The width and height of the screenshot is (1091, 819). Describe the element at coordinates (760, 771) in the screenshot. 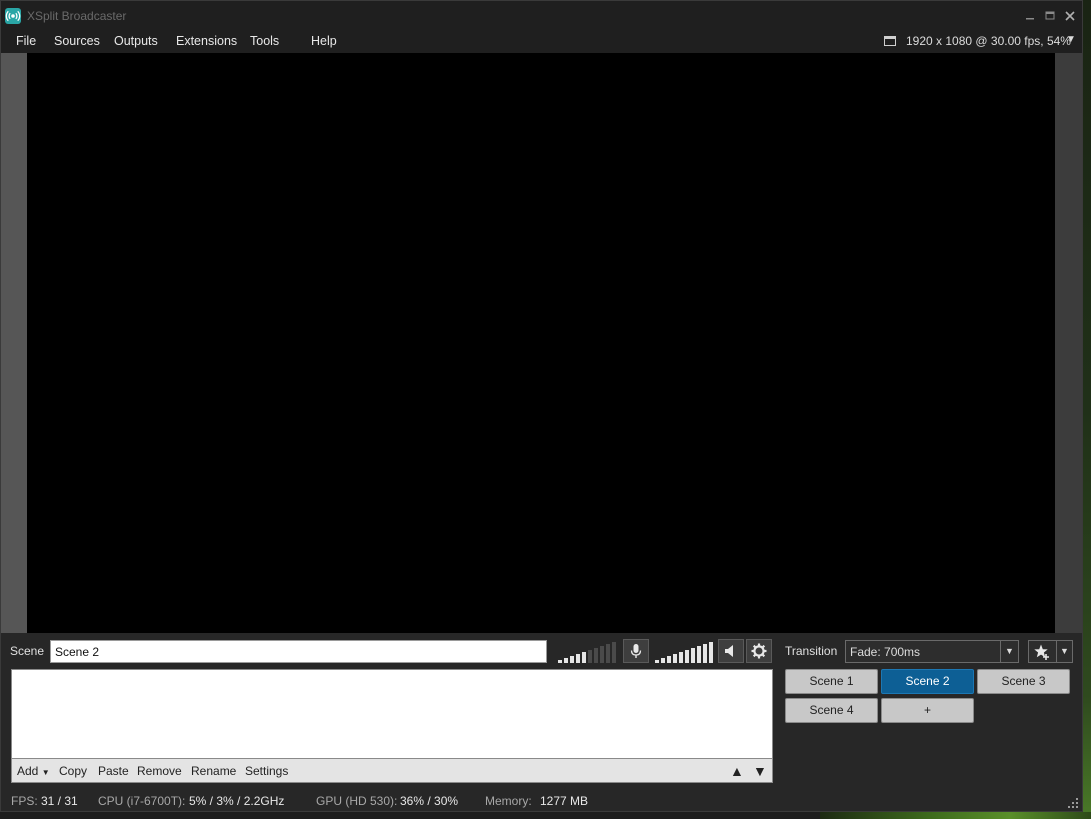

I see `move-down-arrow-icon: ▼` at that location.